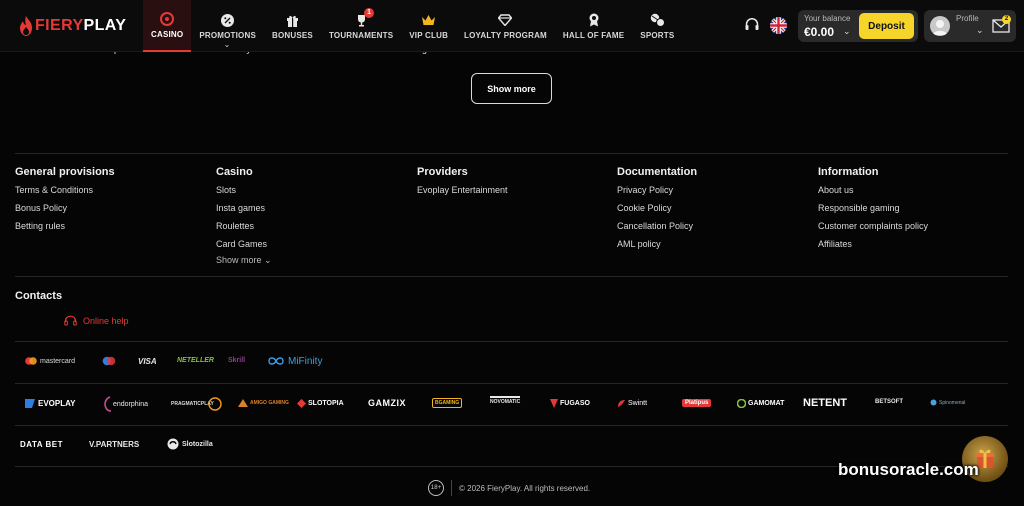 This screenshot has width=1024, height=506. Describe the element at coordinates (778, 25) in the screenshot. I see `language-flag-uk-icon` at that location.